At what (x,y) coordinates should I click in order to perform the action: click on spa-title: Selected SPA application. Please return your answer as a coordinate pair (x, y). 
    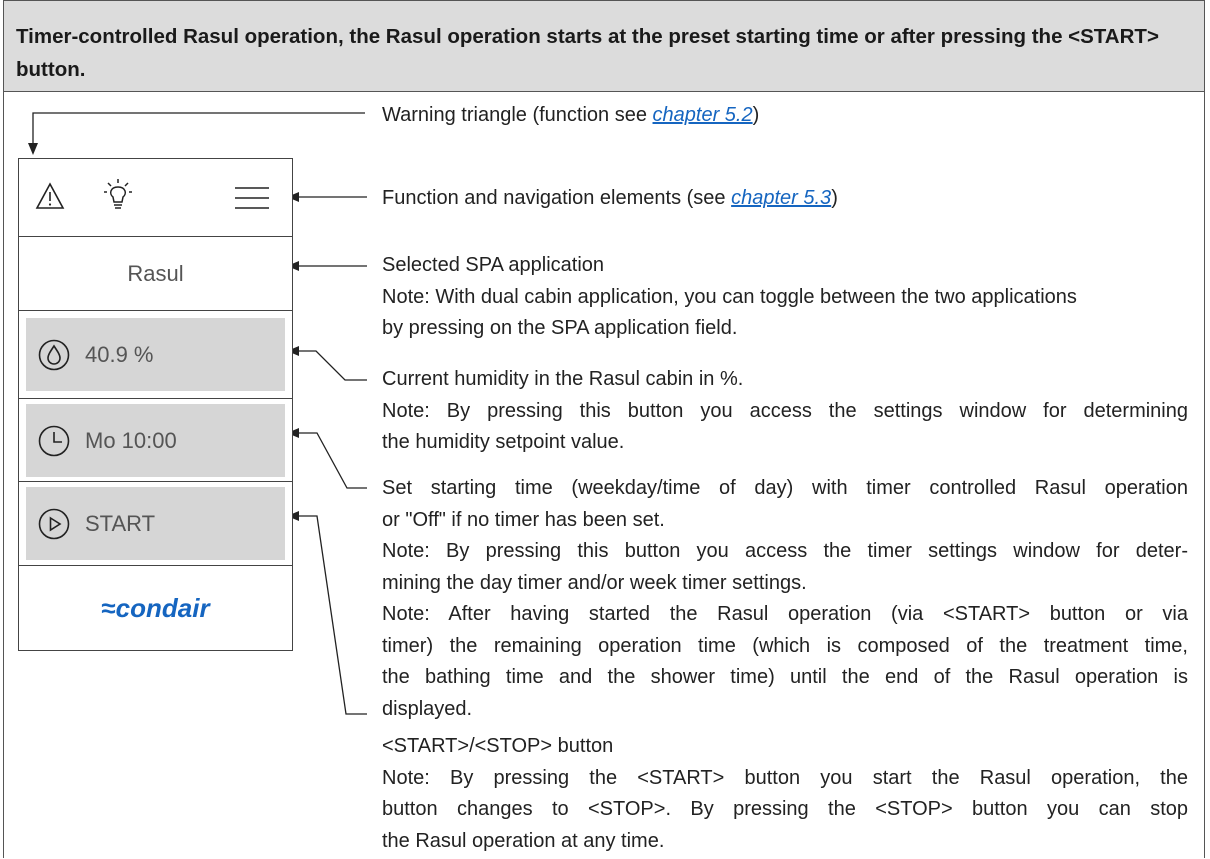
    Looking at the image, I should click on (493, 265).